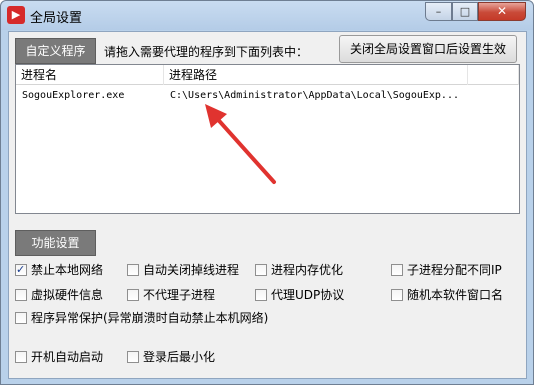 The height and width of the screenshot is (385, 534). I want to click on checkbox-label: 自动关闭掉线进程, so click(191, 270).